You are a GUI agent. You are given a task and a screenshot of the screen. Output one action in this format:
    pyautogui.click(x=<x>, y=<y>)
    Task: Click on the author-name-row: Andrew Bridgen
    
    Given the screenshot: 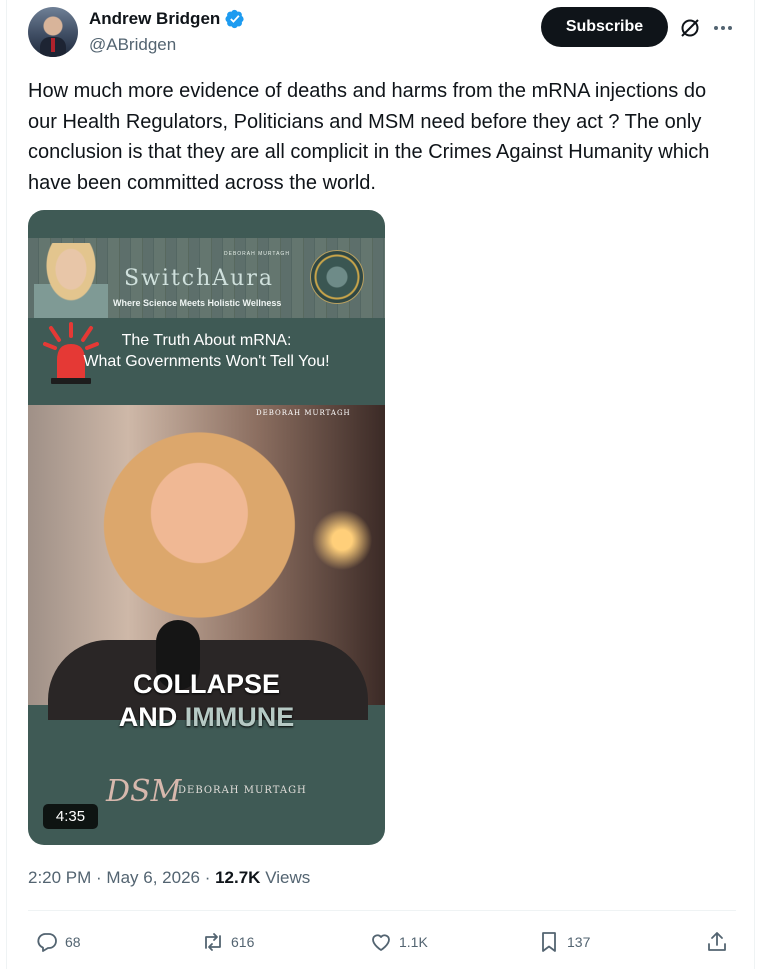 What is the action you would take?
    pyautogui.click(x=167, y=19)
    